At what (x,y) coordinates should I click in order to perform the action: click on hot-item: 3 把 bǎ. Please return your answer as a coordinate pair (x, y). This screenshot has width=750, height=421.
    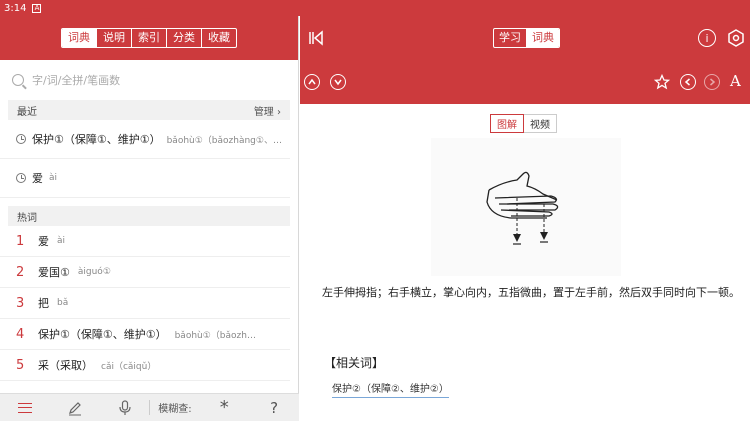
    Looking at the image, I should click on (145, 303).